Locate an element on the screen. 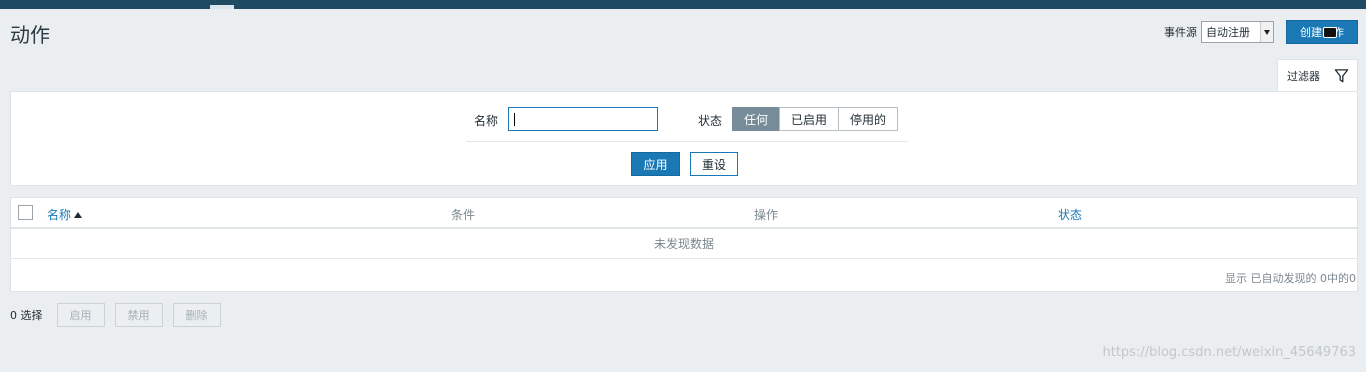  active-nav-tab-indicator is located at coordinates (222, 7).